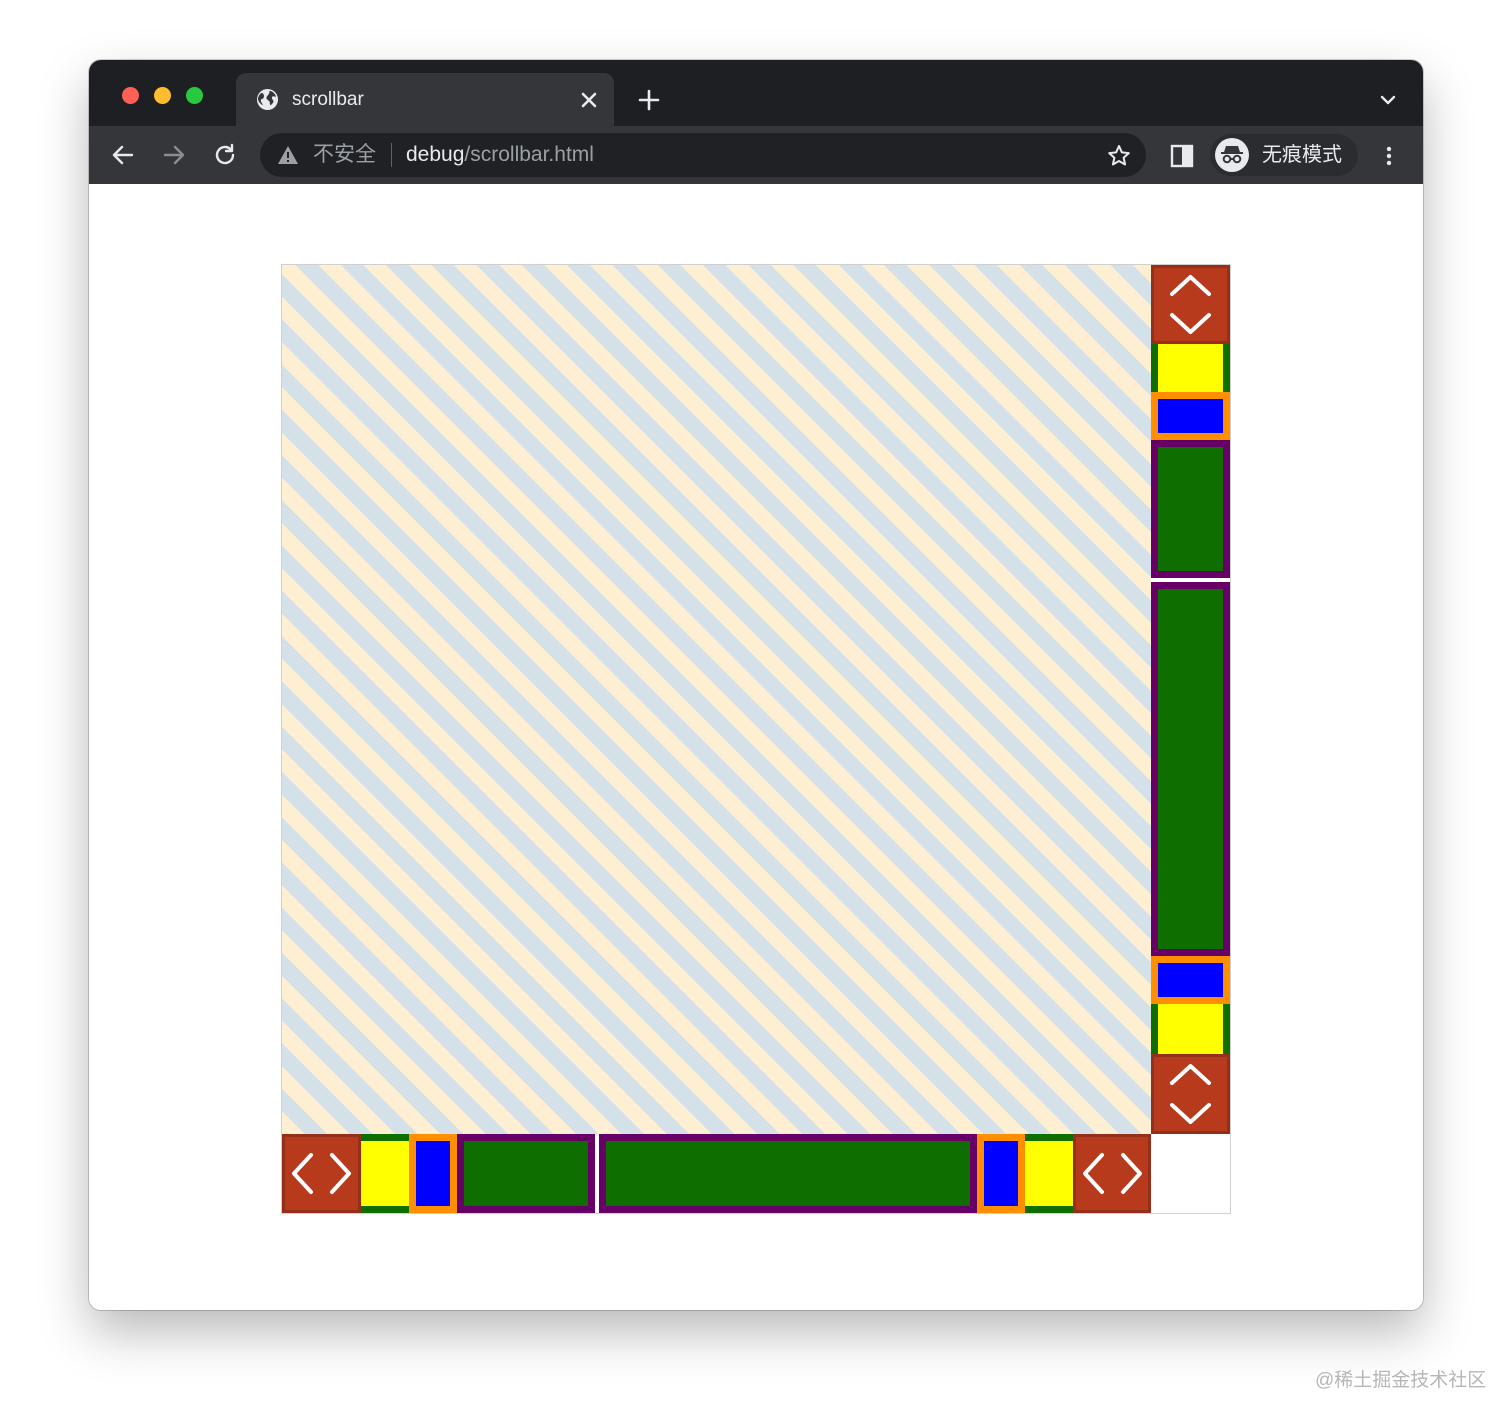 The height and width of the screenshot is (1427, 1512). Describe the element at coordinates (344, 155) in the screenshot. I see `not-secure-label: 不安全` at that location.